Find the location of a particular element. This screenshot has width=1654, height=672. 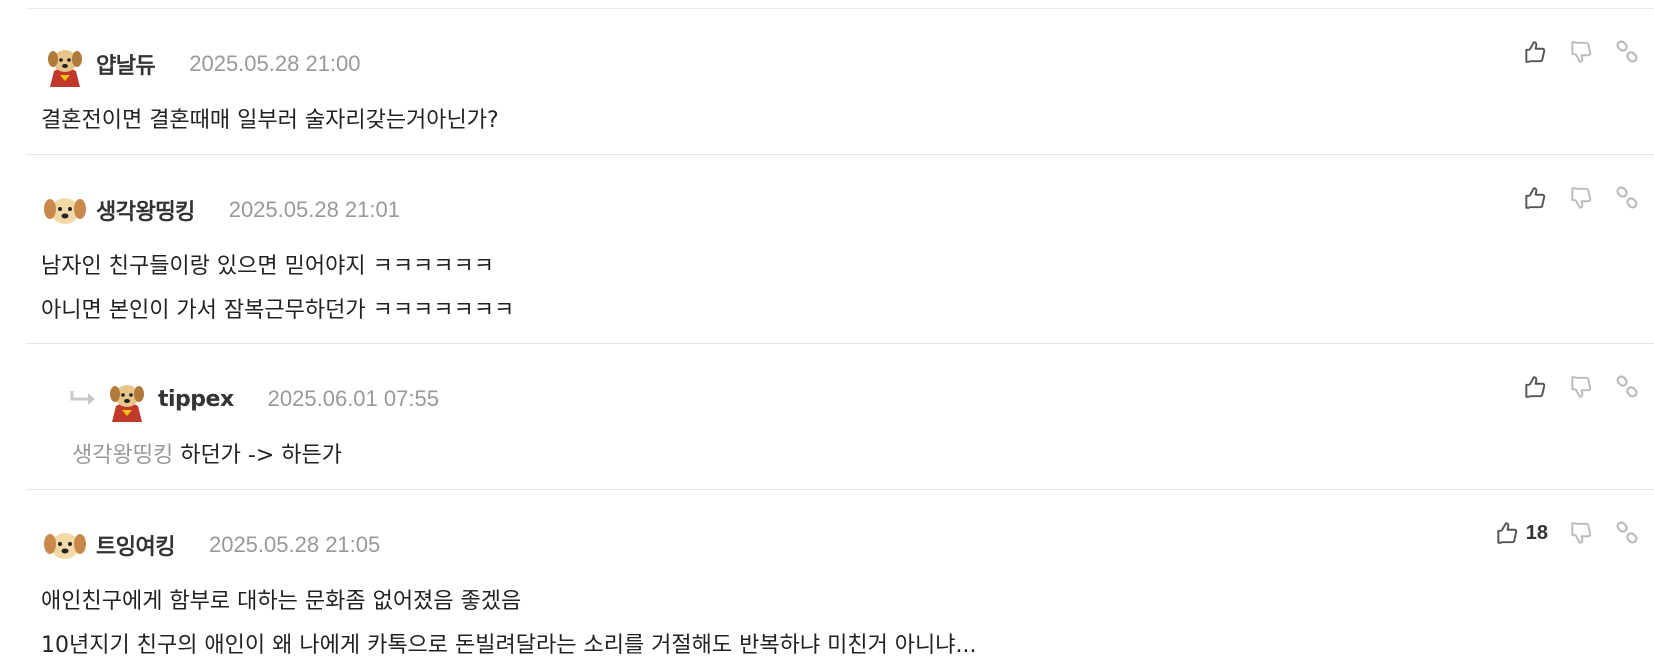

comment-text-line: 아니면 본인이 가서 잠복근무하던가 ㅋㅋㅋㅋㅋㅋㅋ is located at coordinates (278, 310).